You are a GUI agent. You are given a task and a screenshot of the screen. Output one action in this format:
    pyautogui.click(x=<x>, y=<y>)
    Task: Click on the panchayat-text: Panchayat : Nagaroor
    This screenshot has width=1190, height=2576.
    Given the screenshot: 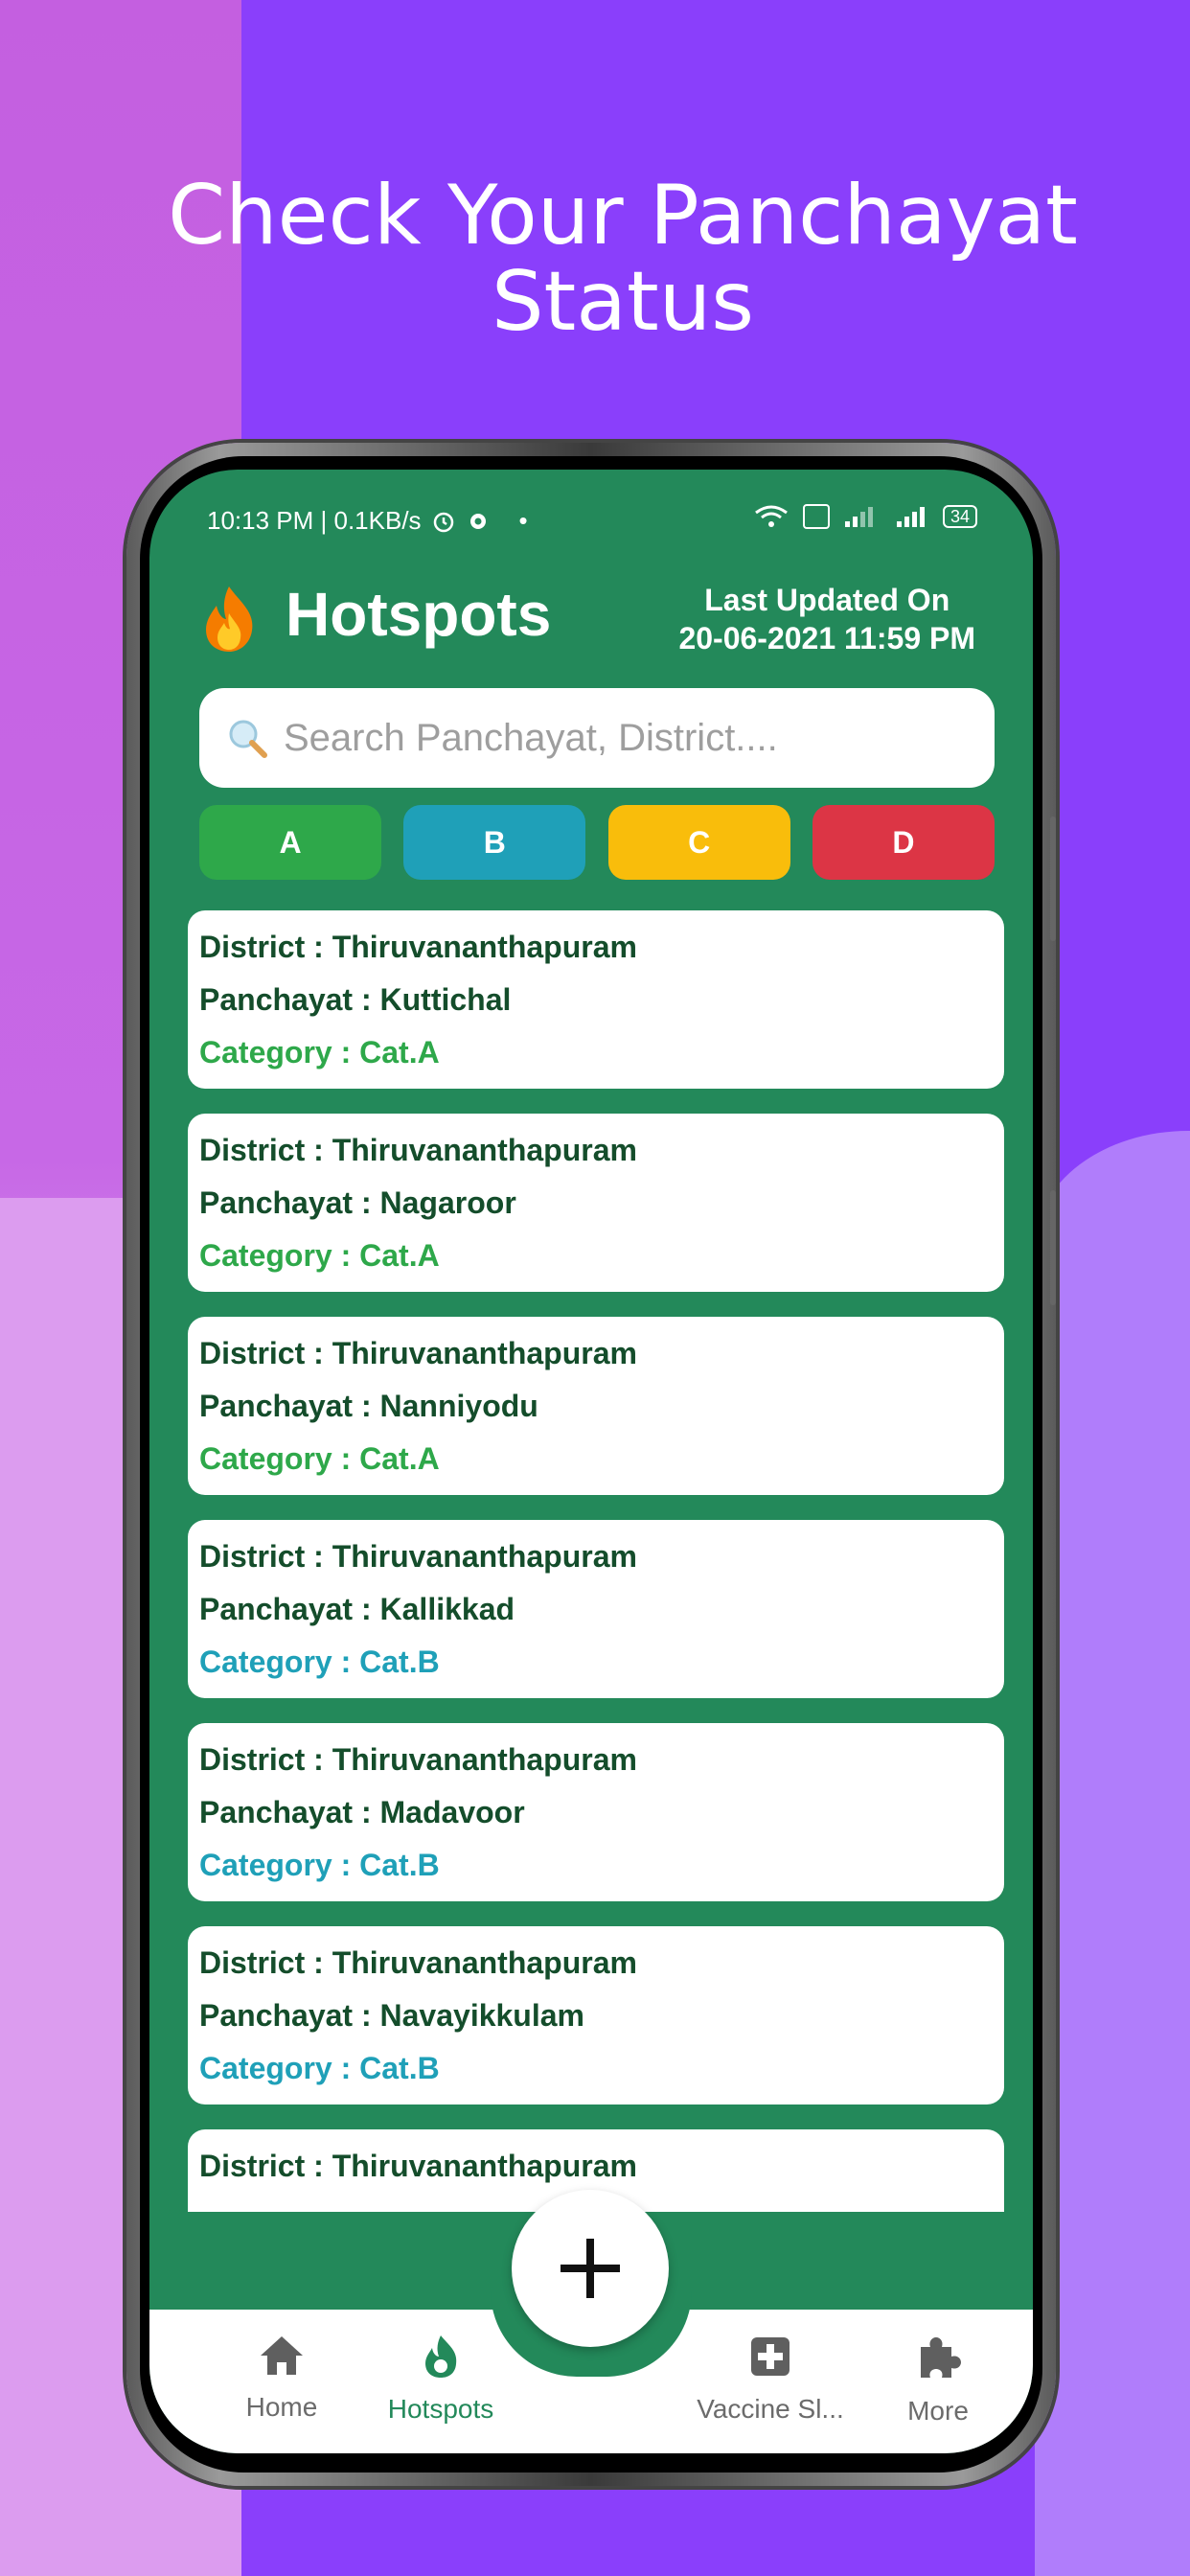 What is the action you would take?
    pyautogui.click(x=358, y=1202)
    